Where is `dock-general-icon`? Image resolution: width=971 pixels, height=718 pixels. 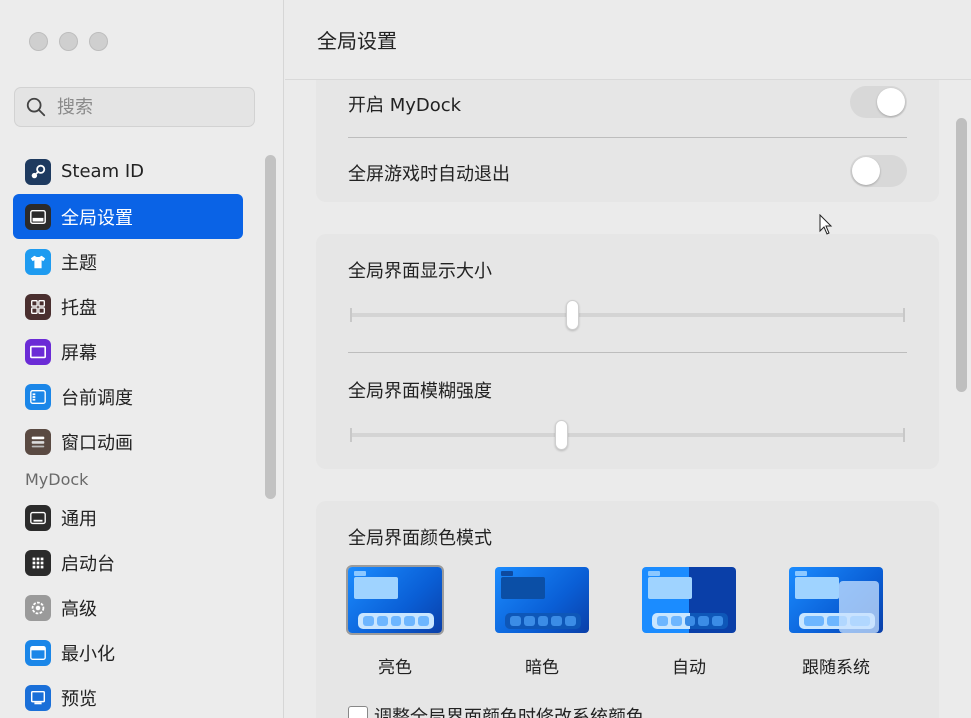 dock-general-icon is located at coordinates (38, 517).